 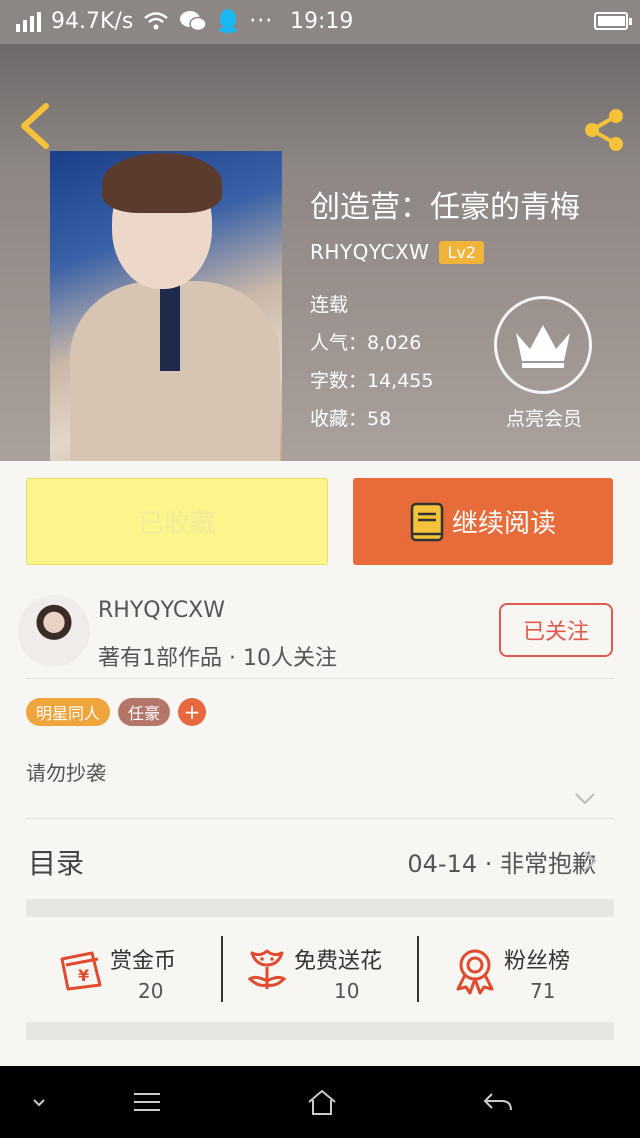 I want to click on vip-label: 点亮会员, so click(x=543, y=419).